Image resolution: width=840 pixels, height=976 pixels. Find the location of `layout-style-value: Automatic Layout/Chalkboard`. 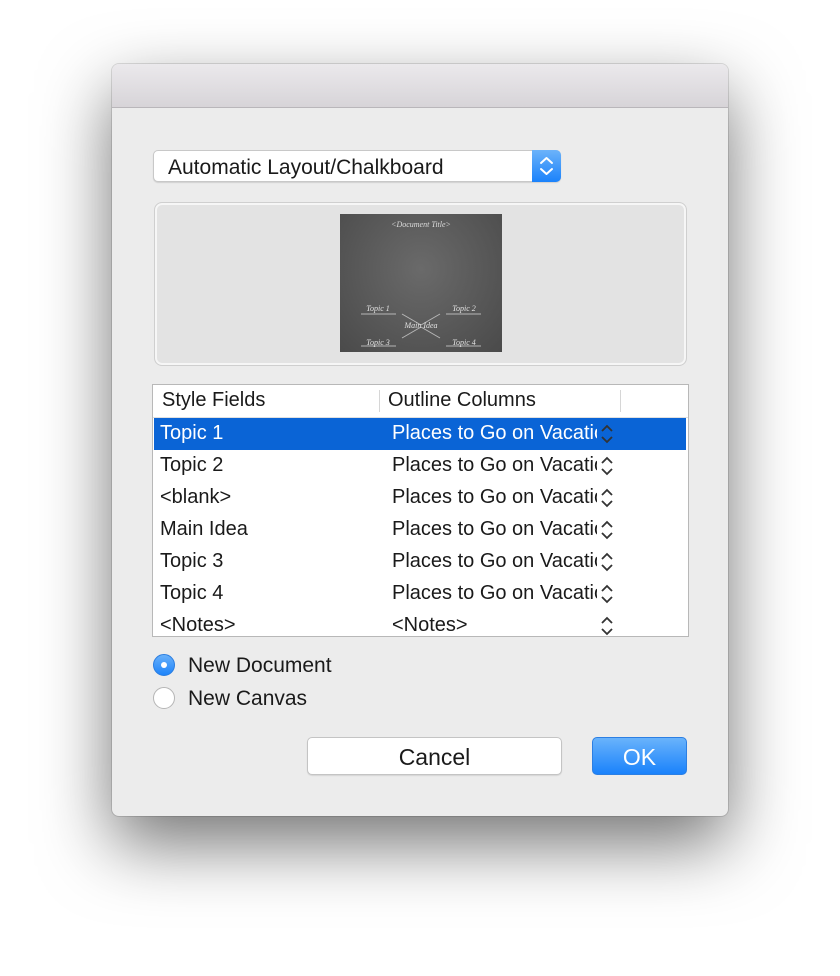

layout-style-value: Automatic Layout/Chalkboard is located at coordinates (306, 167).